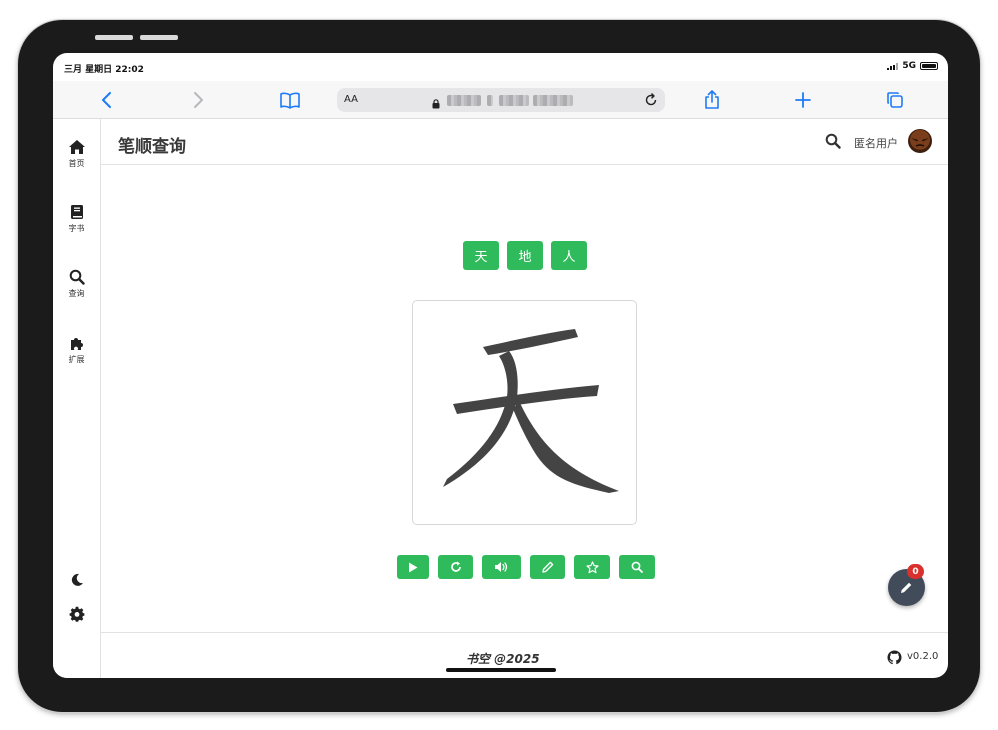 This screenshot has width=998, height=730. I want to click on puzzle-icon, so click(76, 344).